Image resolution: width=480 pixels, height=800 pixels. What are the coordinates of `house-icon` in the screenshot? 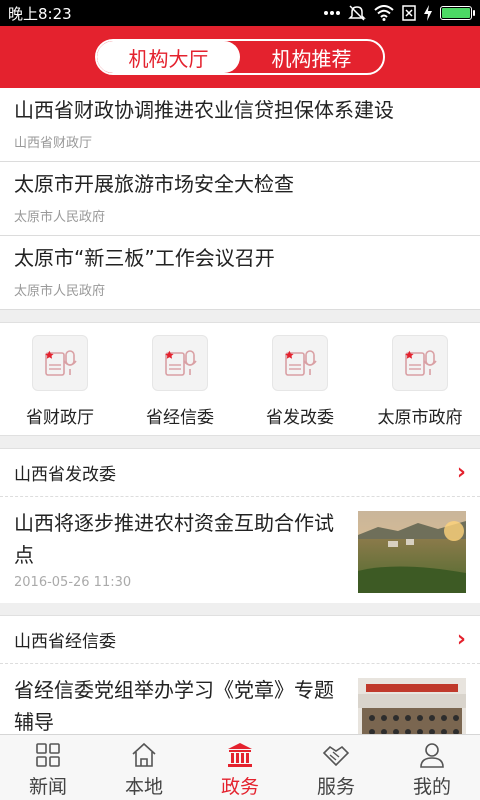 It's located at (144, 754).